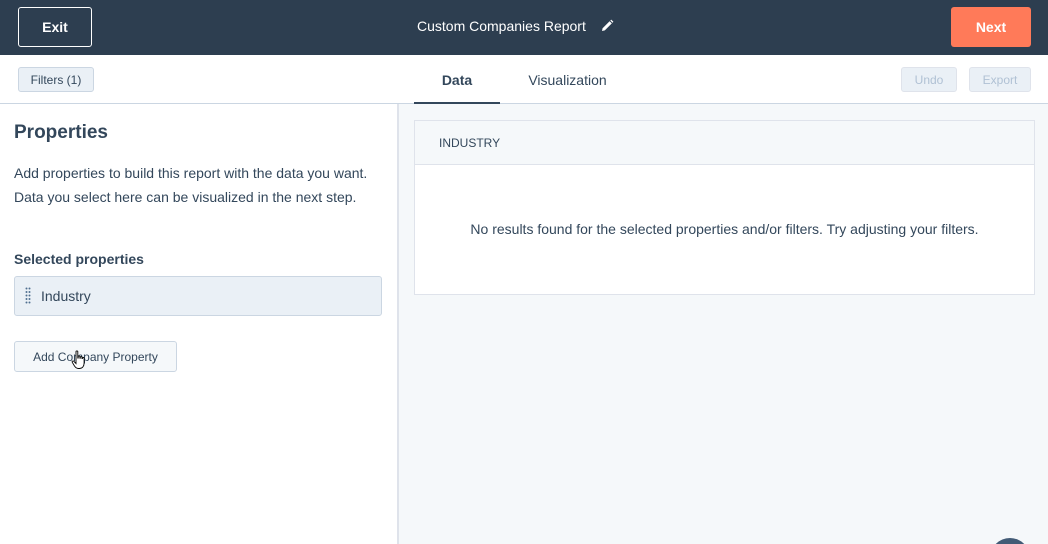 The width and height of the screenshot is (1048, 544). What do you see at coordinates (470, 142) in the screenshot?
I see `column-header-label: INDUSTRY` at bounding box center [470, 142].